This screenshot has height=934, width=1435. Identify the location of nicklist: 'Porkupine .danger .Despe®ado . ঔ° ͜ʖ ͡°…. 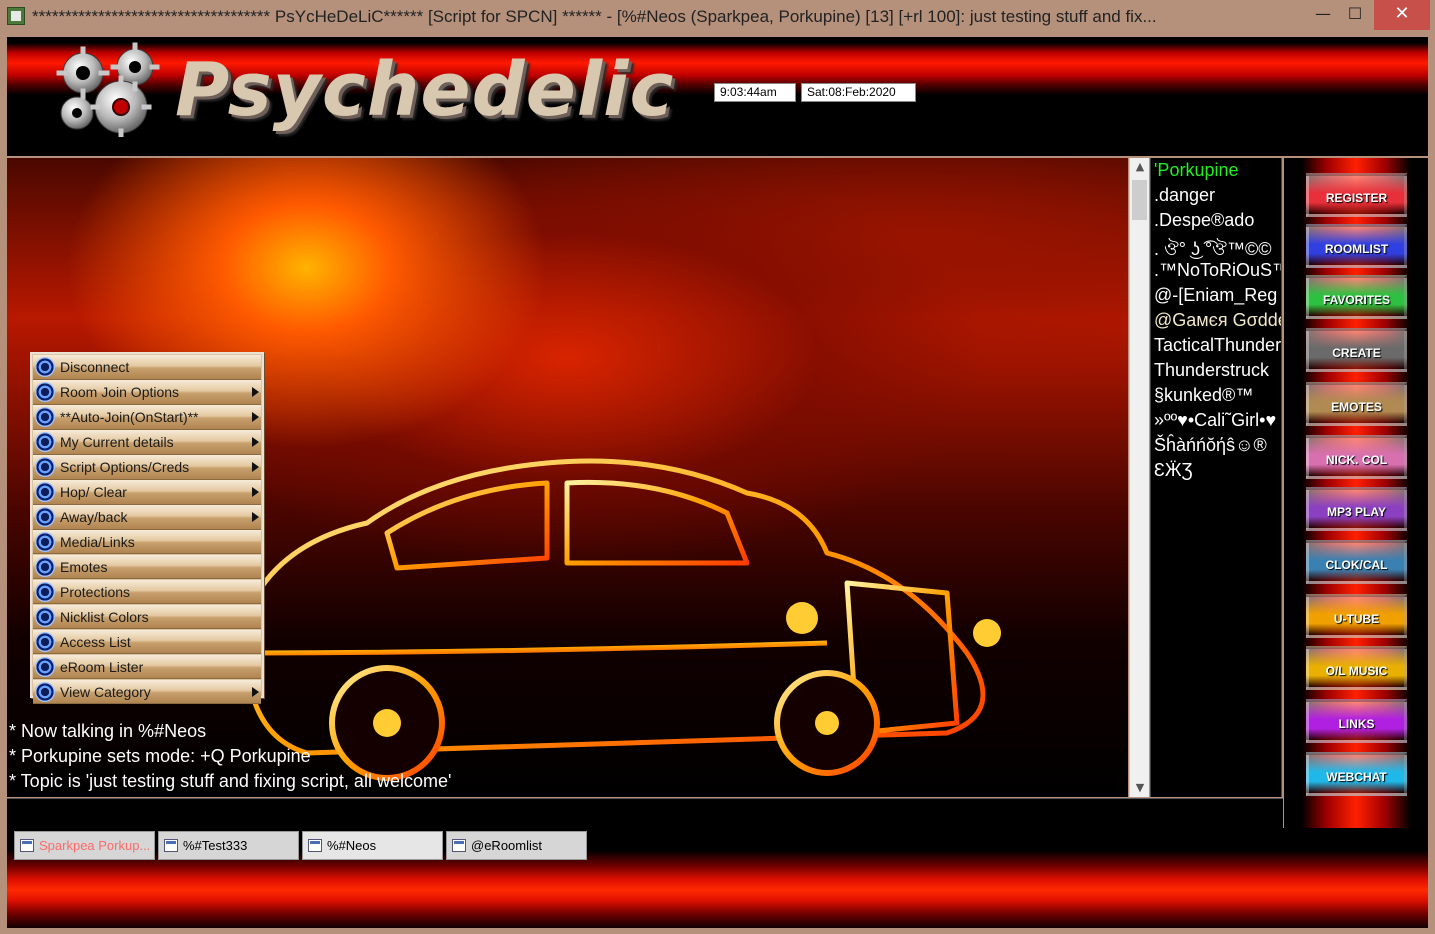
(1216, 477).